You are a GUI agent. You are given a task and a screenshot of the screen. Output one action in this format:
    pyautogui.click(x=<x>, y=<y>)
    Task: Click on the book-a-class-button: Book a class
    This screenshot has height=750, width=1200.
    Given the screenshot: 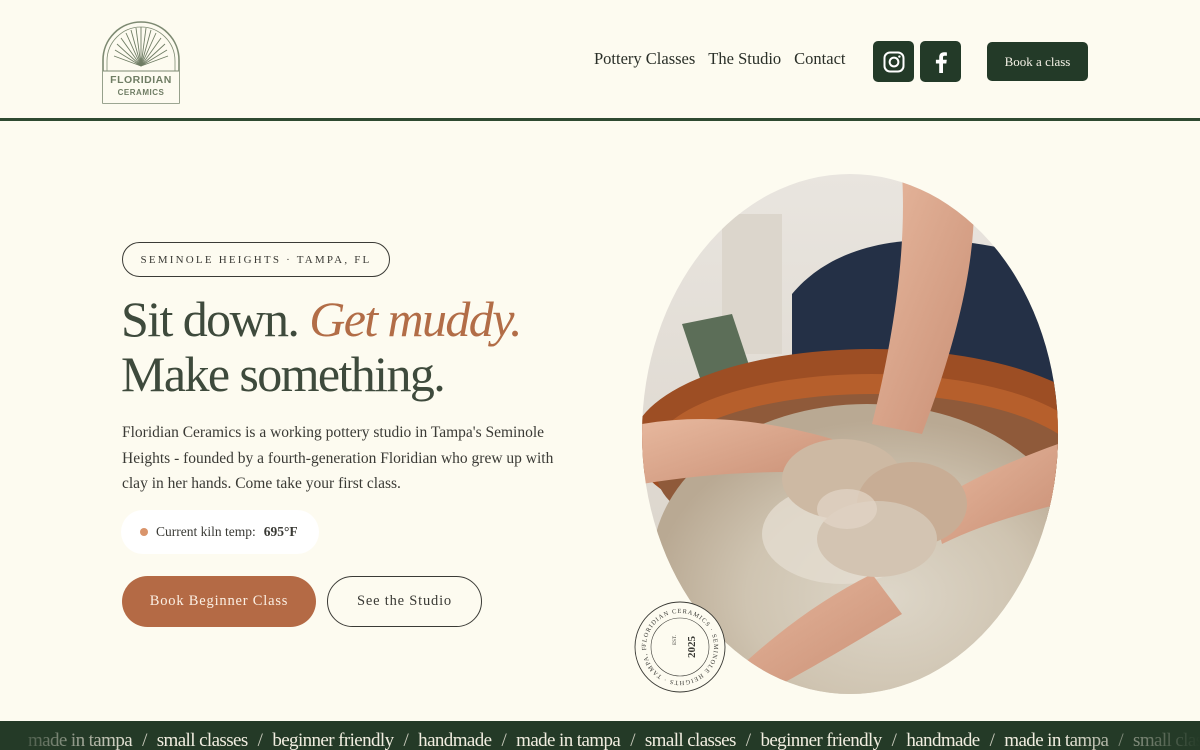 What is the action you would take?
    pyautogui.click(x=1037, y=61)
    